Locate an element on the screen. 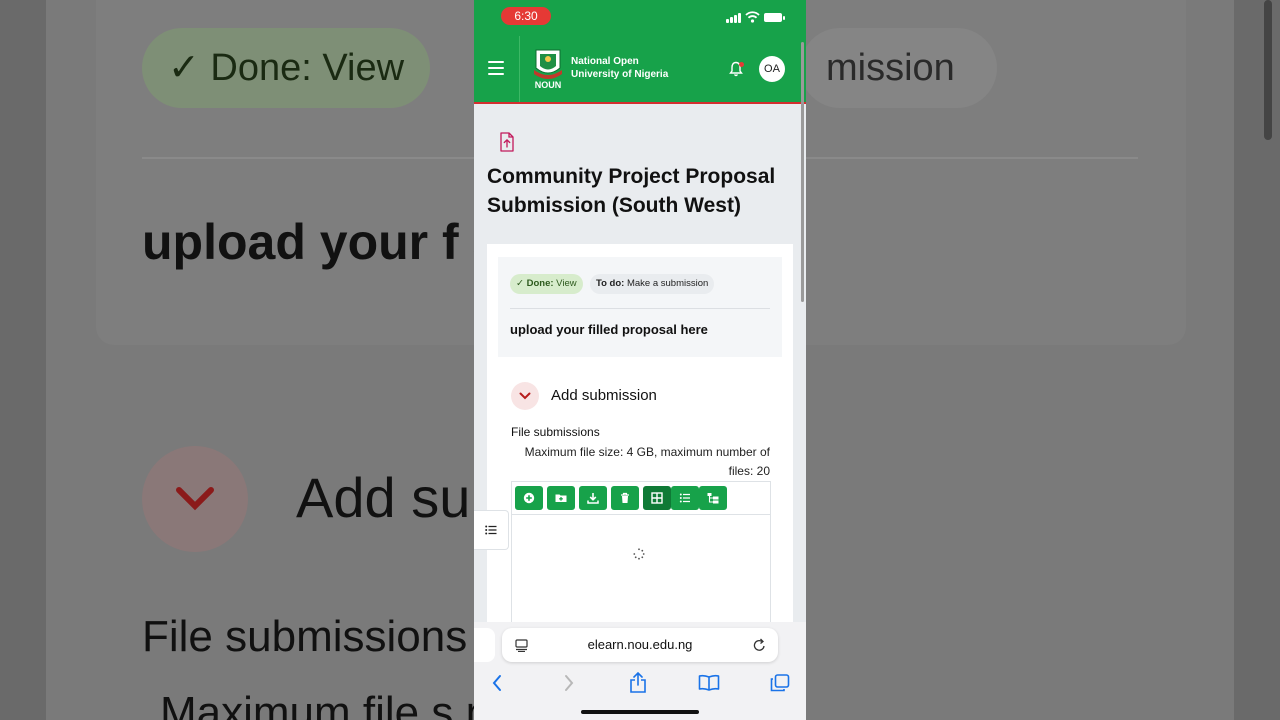 The image size is (1280, 720). bg-files-label: File submissions is located at coordinates (305, 636).